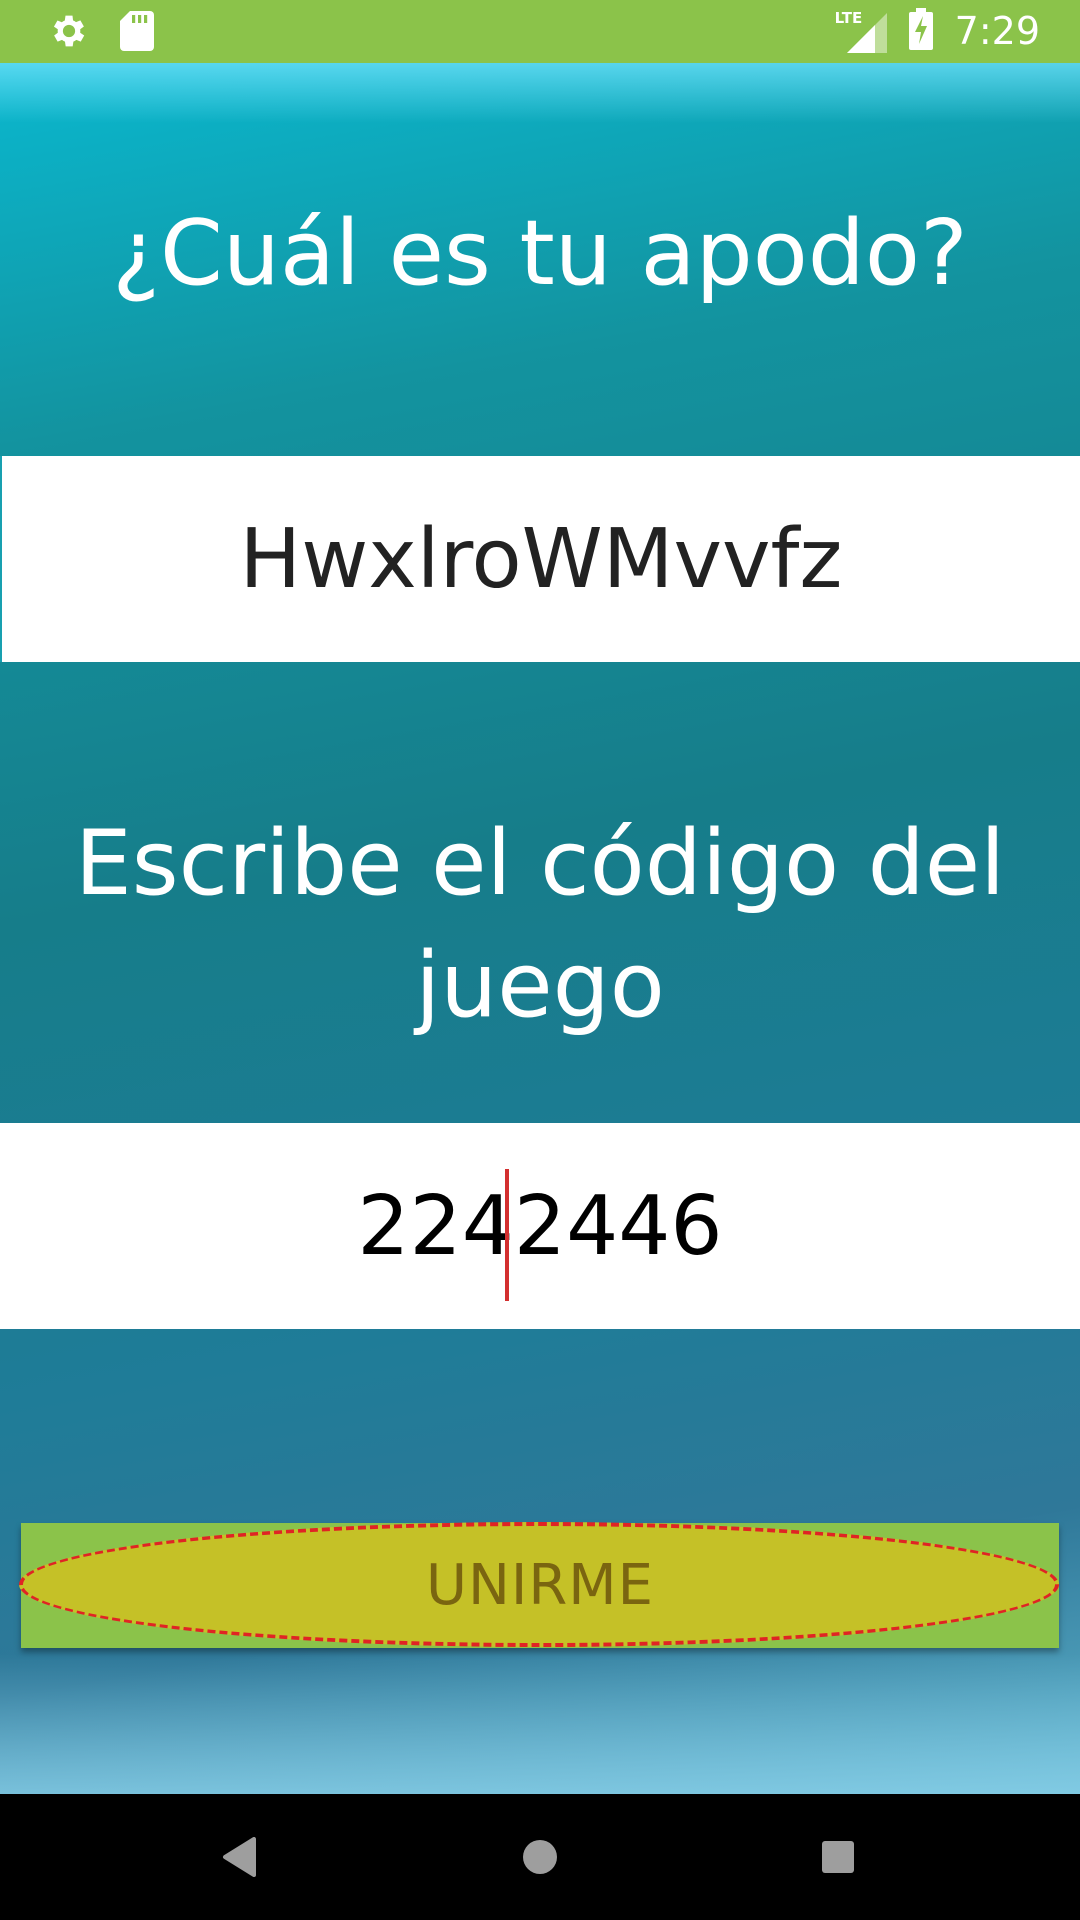 Image resolution: width=1080 pixels, height=1920 pixels. I want to click on status-time: 7:29, so click(997, 31).